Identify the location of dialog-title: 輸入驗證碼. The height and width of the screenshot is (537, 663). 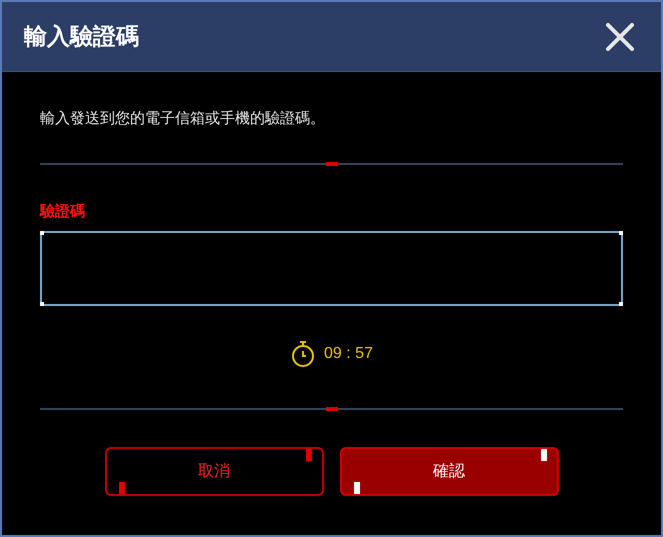
(81, 37).